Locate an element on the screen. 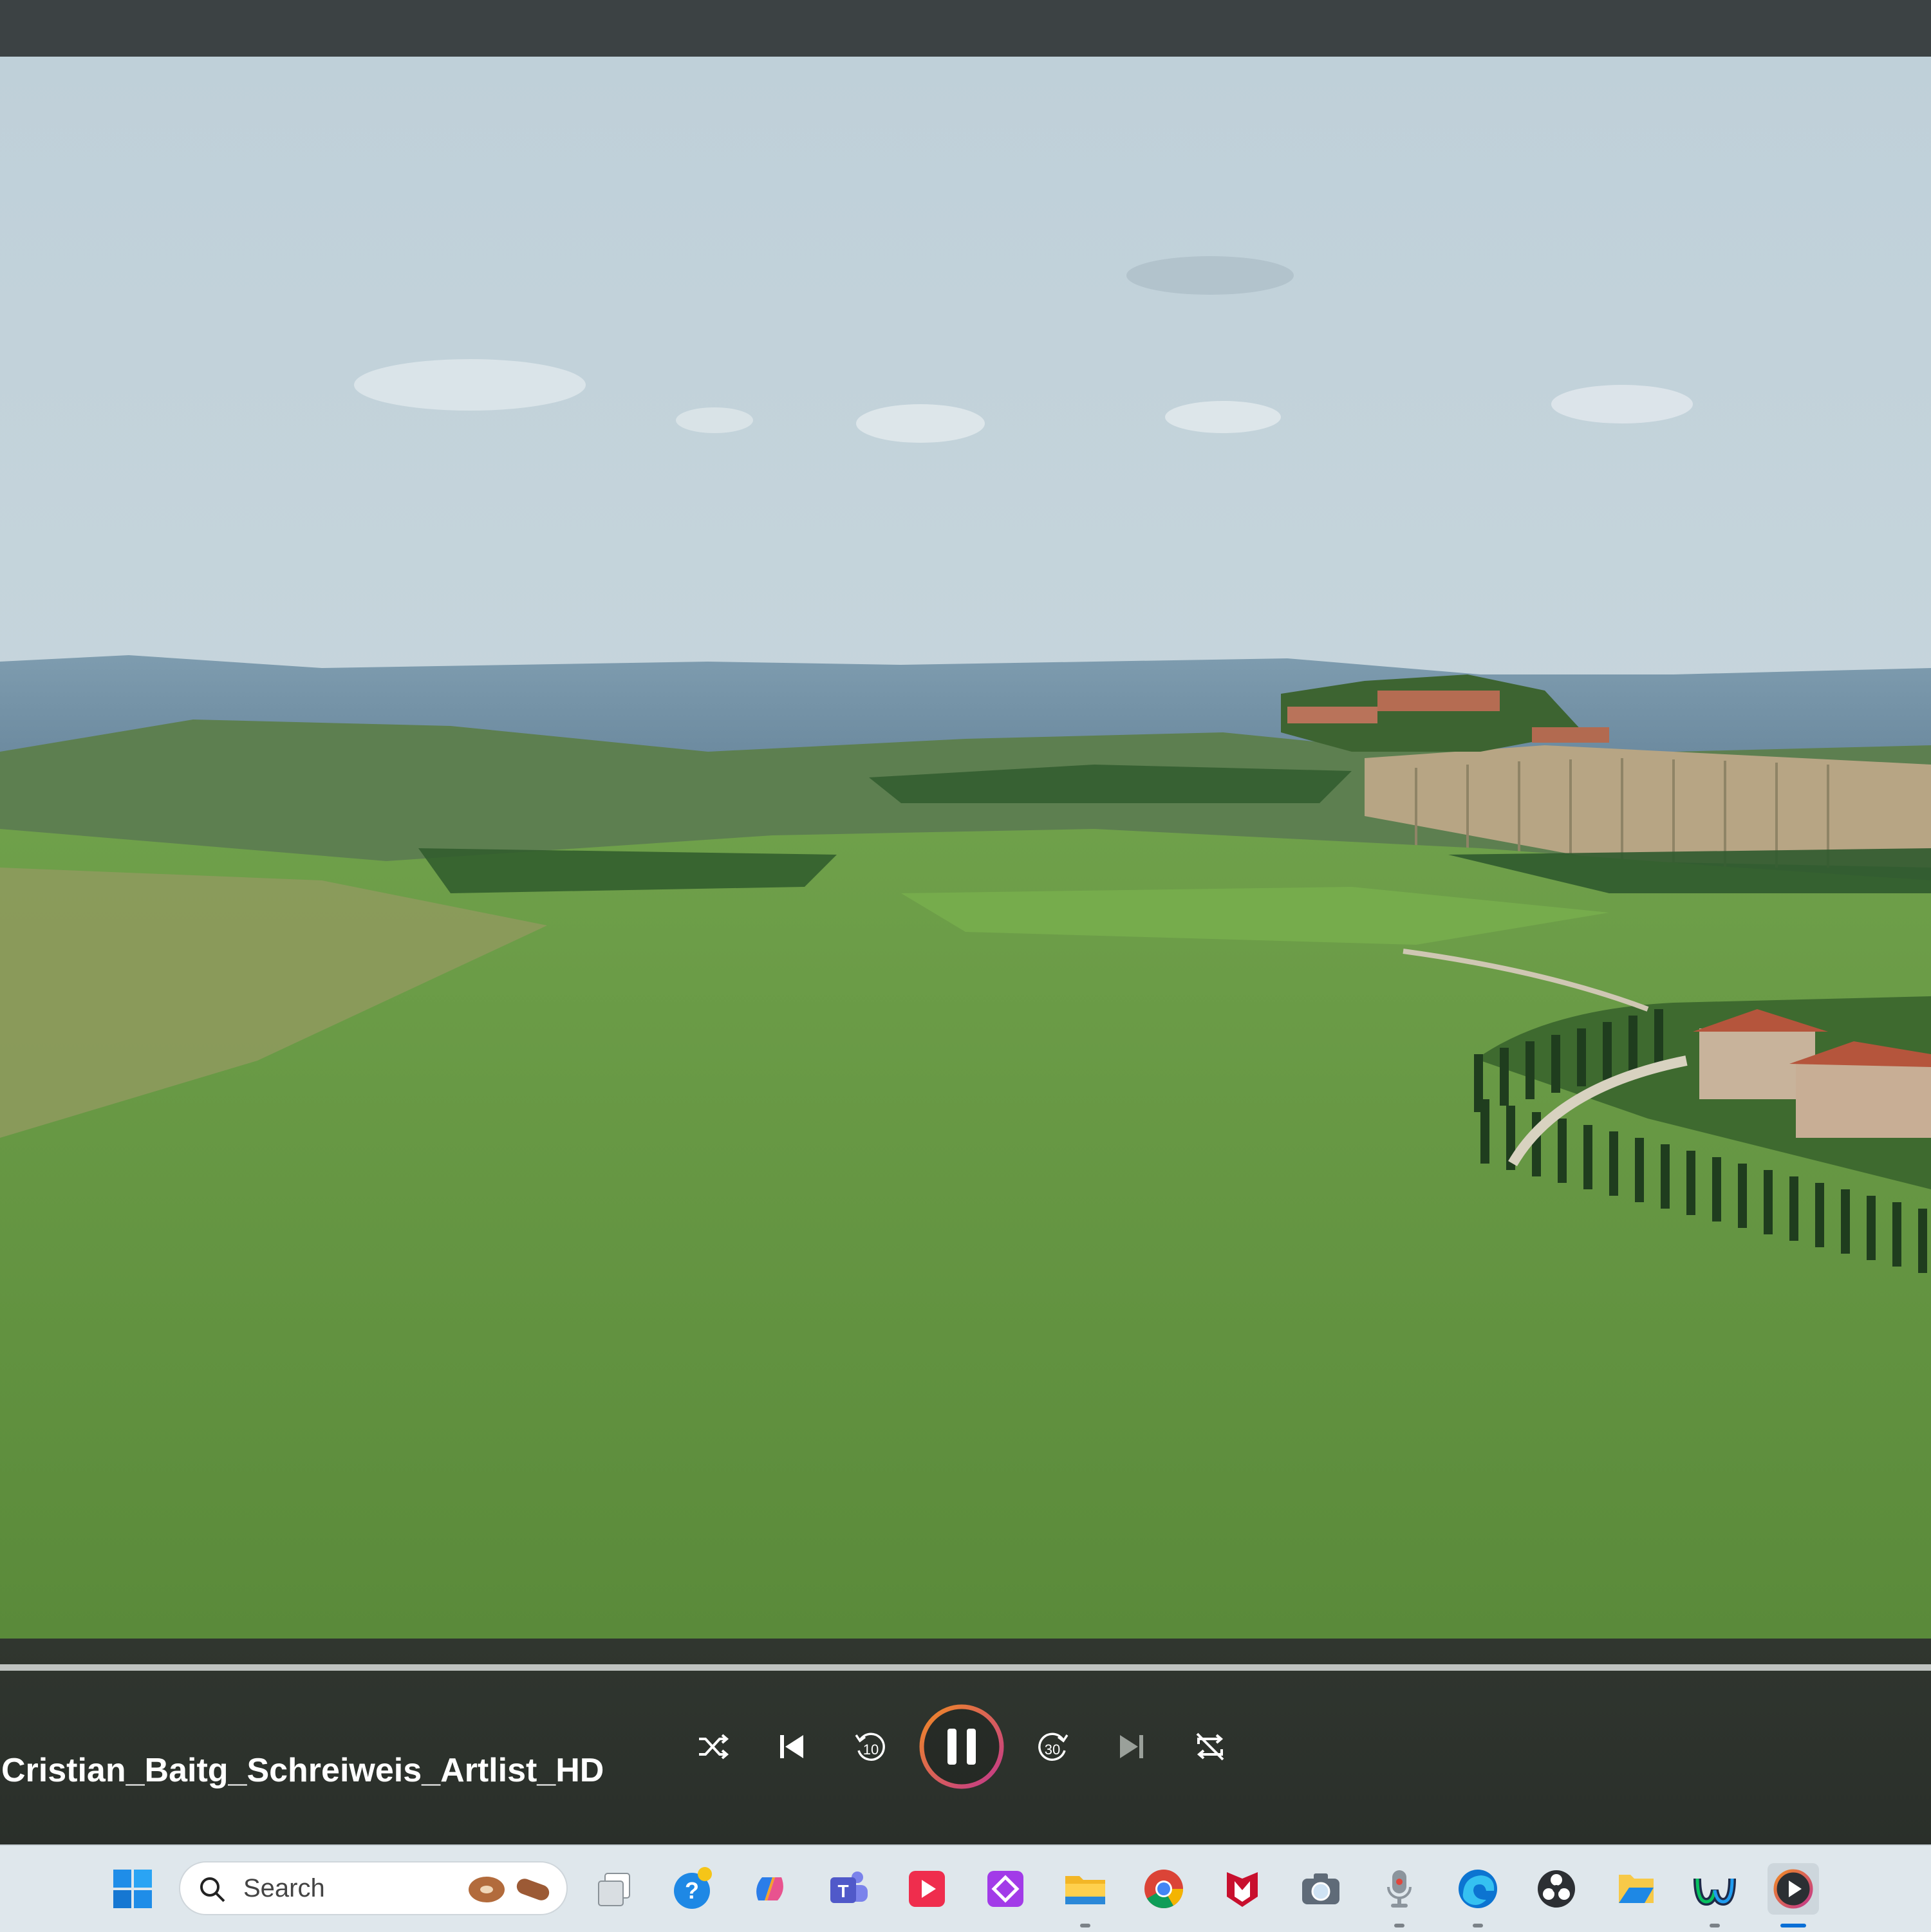  teams-icon: T is located at coordinates (849, 1887).